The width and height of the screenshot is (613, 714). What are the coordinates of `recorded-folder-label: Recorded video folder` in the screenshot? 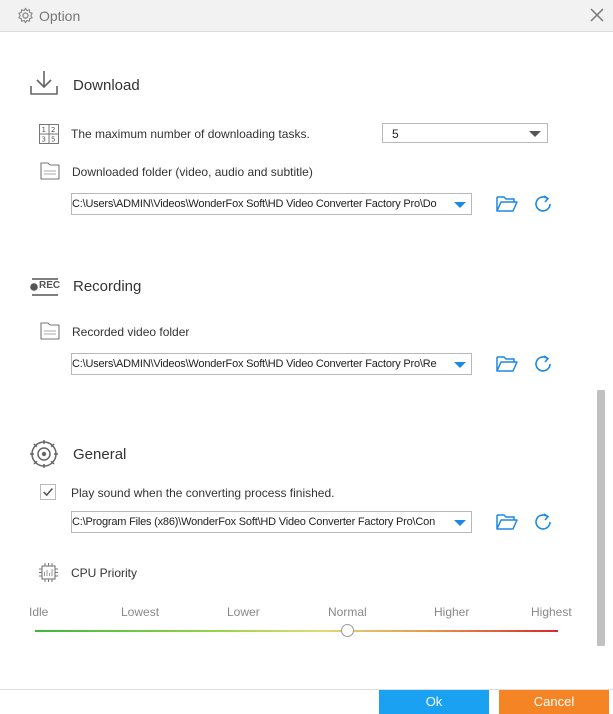 It's located at (131, 332).